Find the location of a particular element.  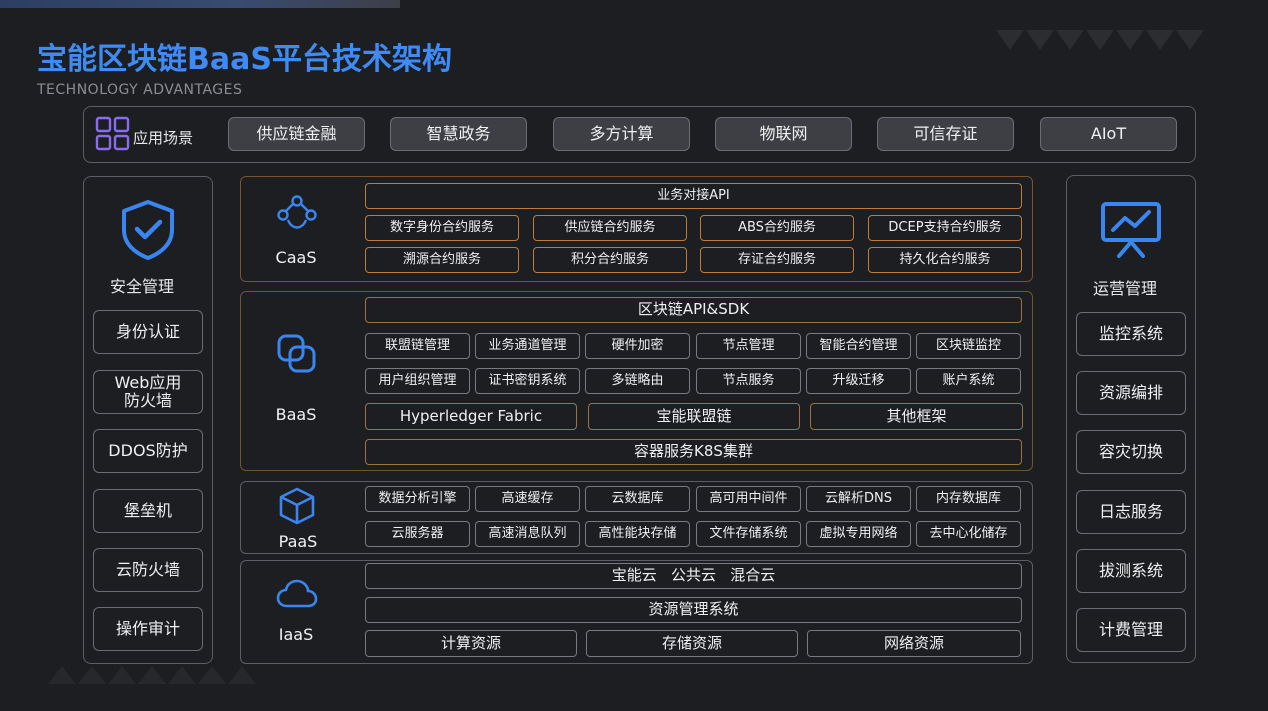

scenario-aiot: AIoT is located at coordinates (1108, 134).